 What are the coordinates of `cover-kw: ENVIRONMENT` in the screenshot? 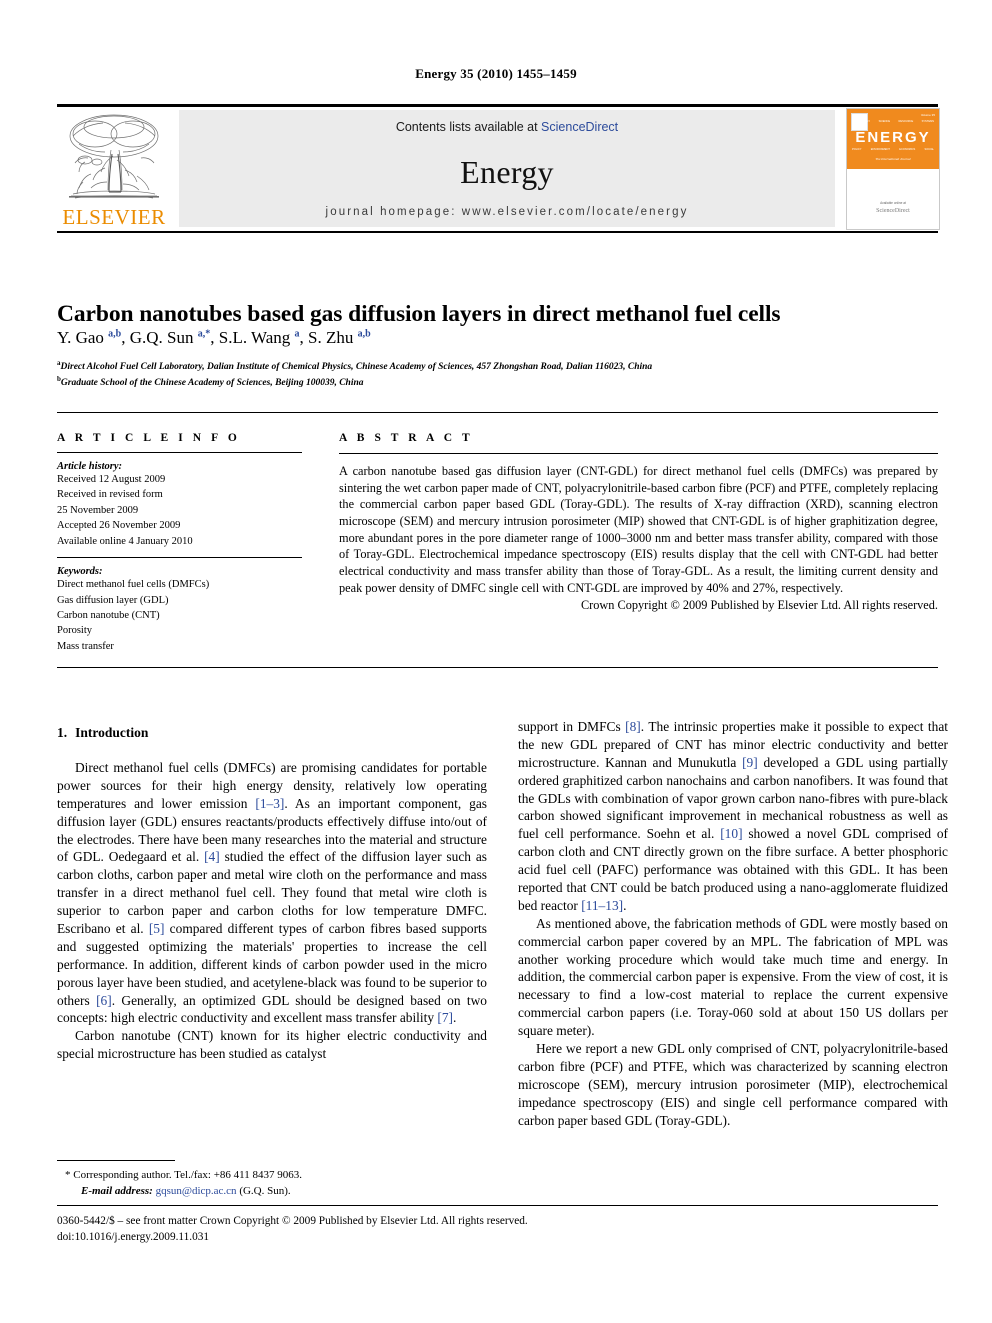 It's located at (880, 149).